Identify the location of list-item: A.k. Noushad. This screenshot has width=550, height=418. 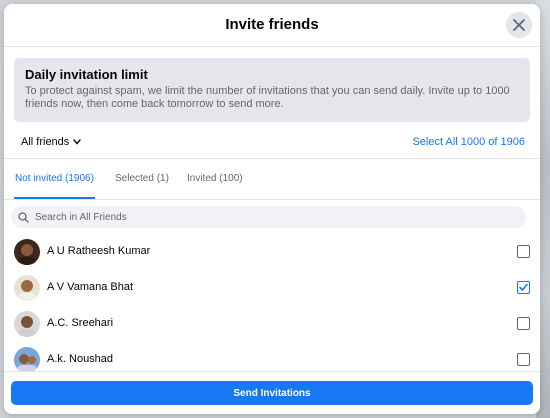
(272, 357).